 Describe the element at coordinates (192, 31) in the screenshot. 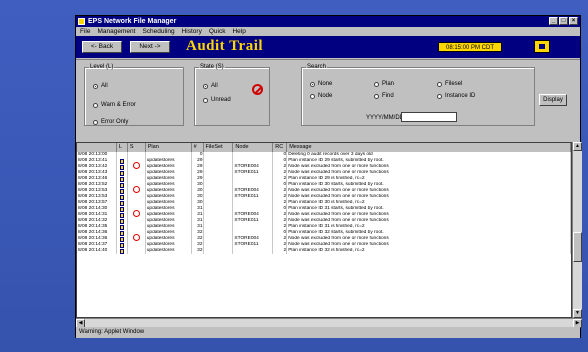

I see `menu-history: History` at that location.